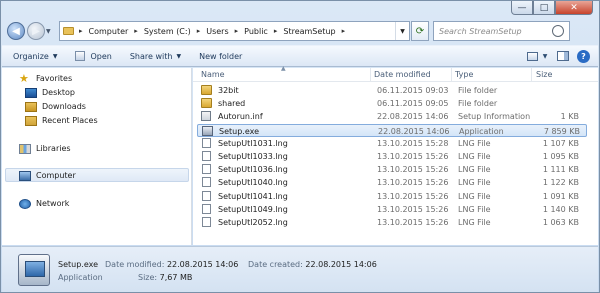 The width and height of the screenshot is (600, 293). I want to click on file-row: shared 06.11.2015 09:05 File folder, so click(392, 103).